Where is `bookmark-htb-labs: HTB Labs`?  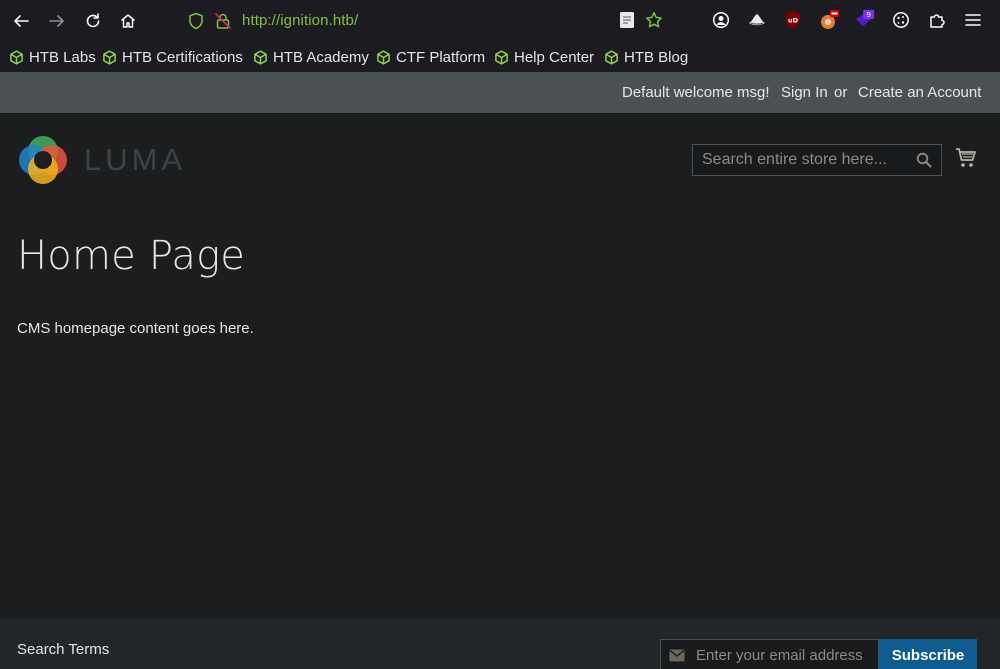
bookmark-htb-labs: HTB Labs is located at coordinates (52, 57).